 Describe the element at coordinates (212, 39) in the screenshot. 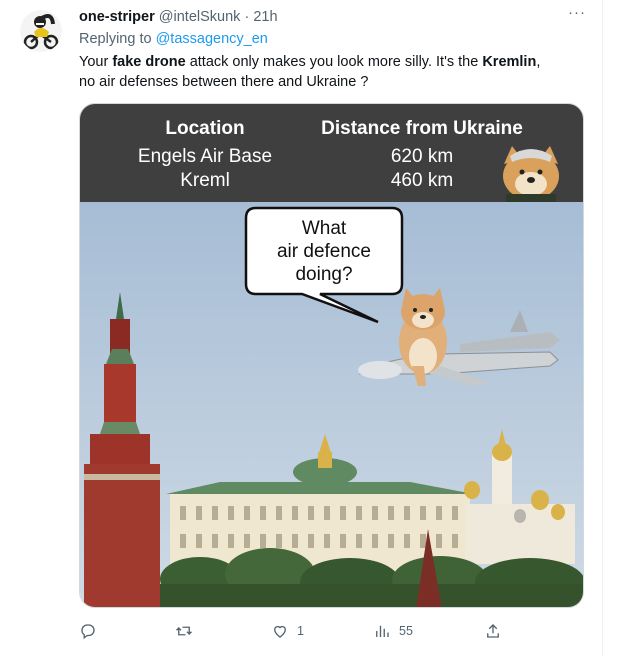

I see `replying-mention-link: @tassagency_en` at that location.